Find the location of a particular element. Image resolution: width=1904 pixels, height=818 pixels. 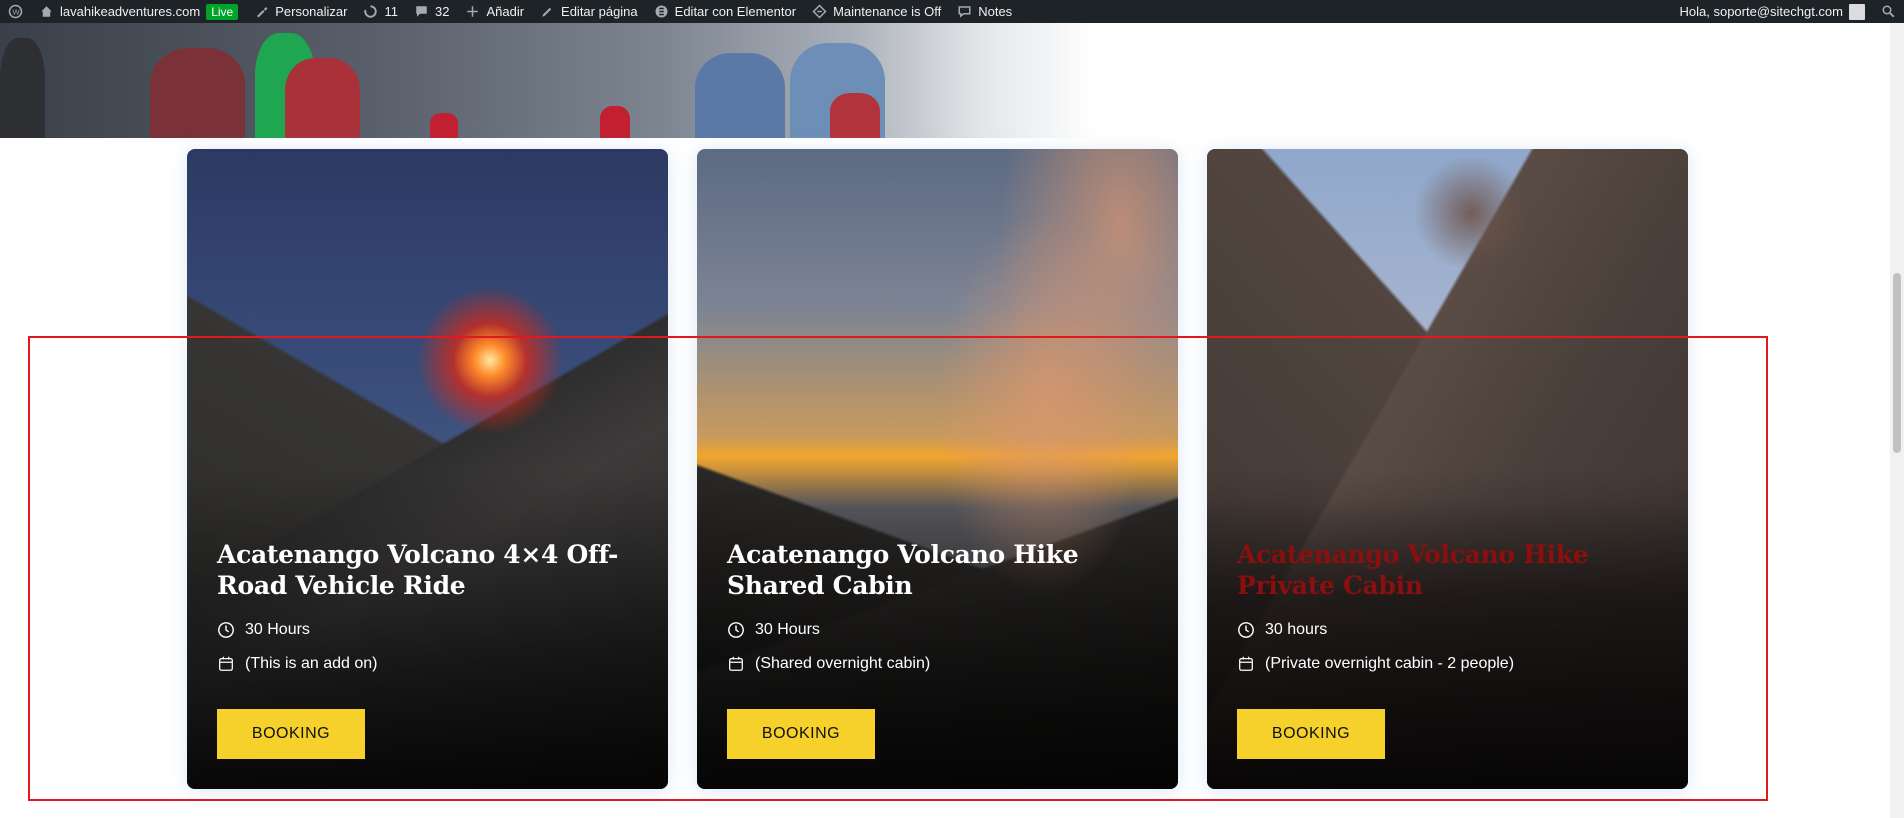

add-new-label: Añadir is located at coordinates (505, 11).